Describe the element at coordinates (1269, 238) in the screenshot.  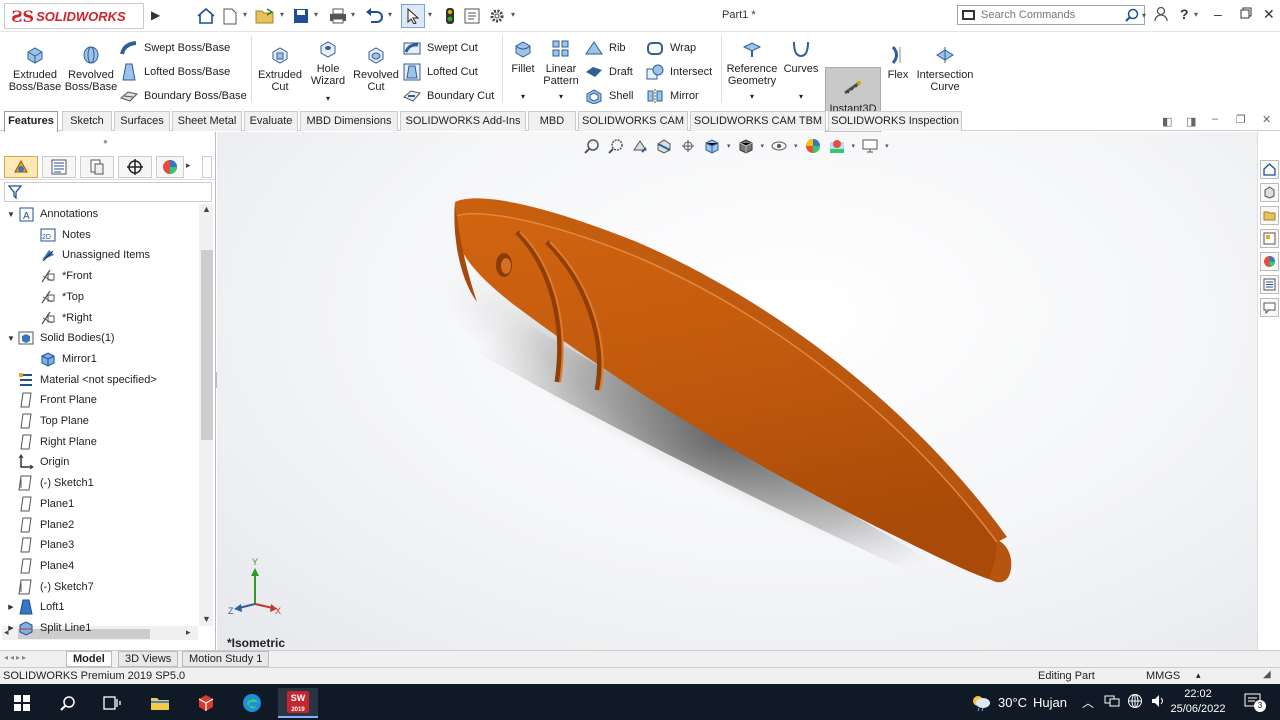
I see `view-palette-icon` at that location.